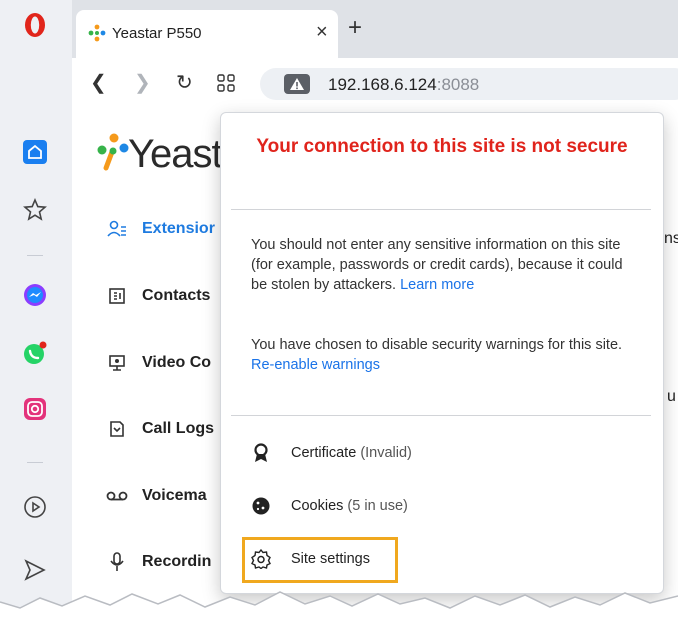 Image resolution: width=678 pixels, height=633 pixels. What do you see at coordinates (382, 84) in the screenshot?
I see `url-host: 192.168.6.124` at bounding box center [382, 84].